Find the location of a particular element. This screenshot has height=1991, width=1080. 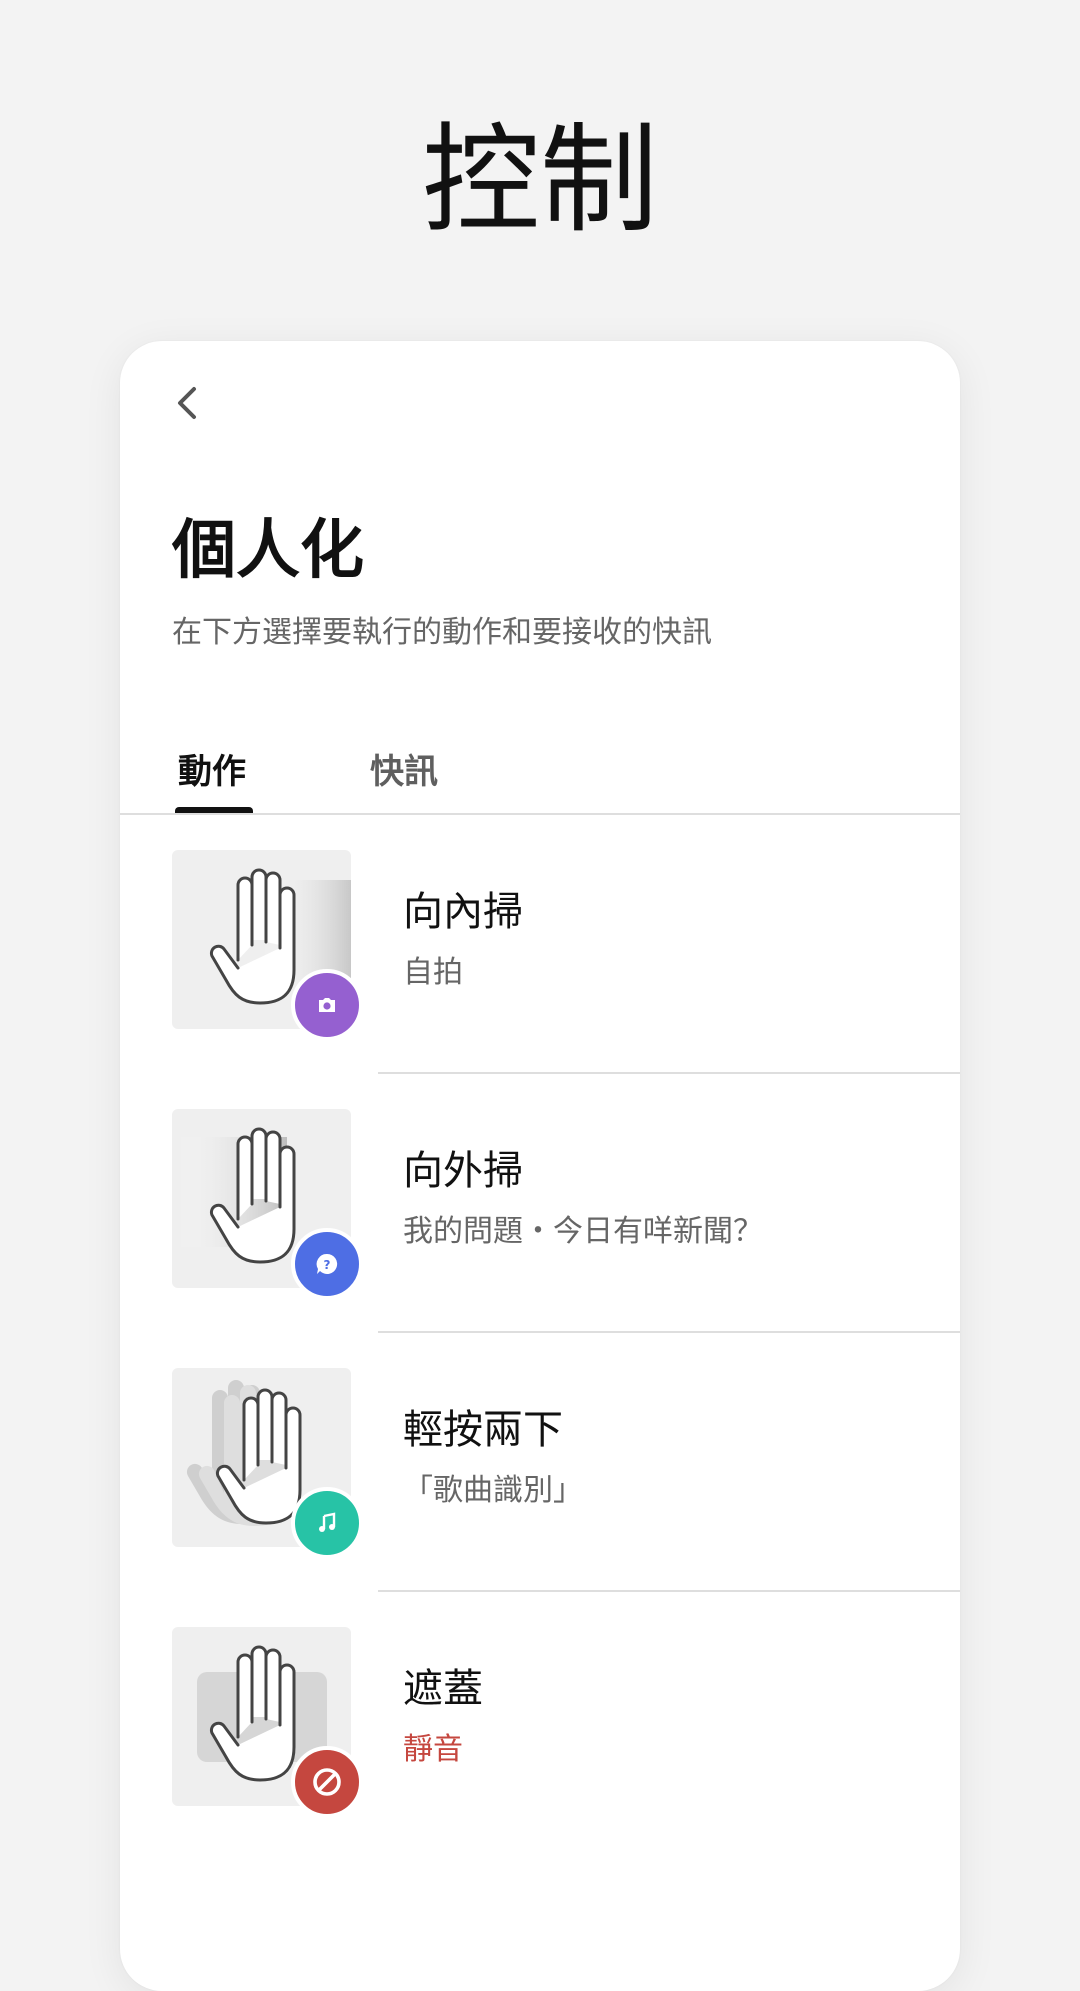

item-title: 向內掃 is located at coordinates (463, 912).